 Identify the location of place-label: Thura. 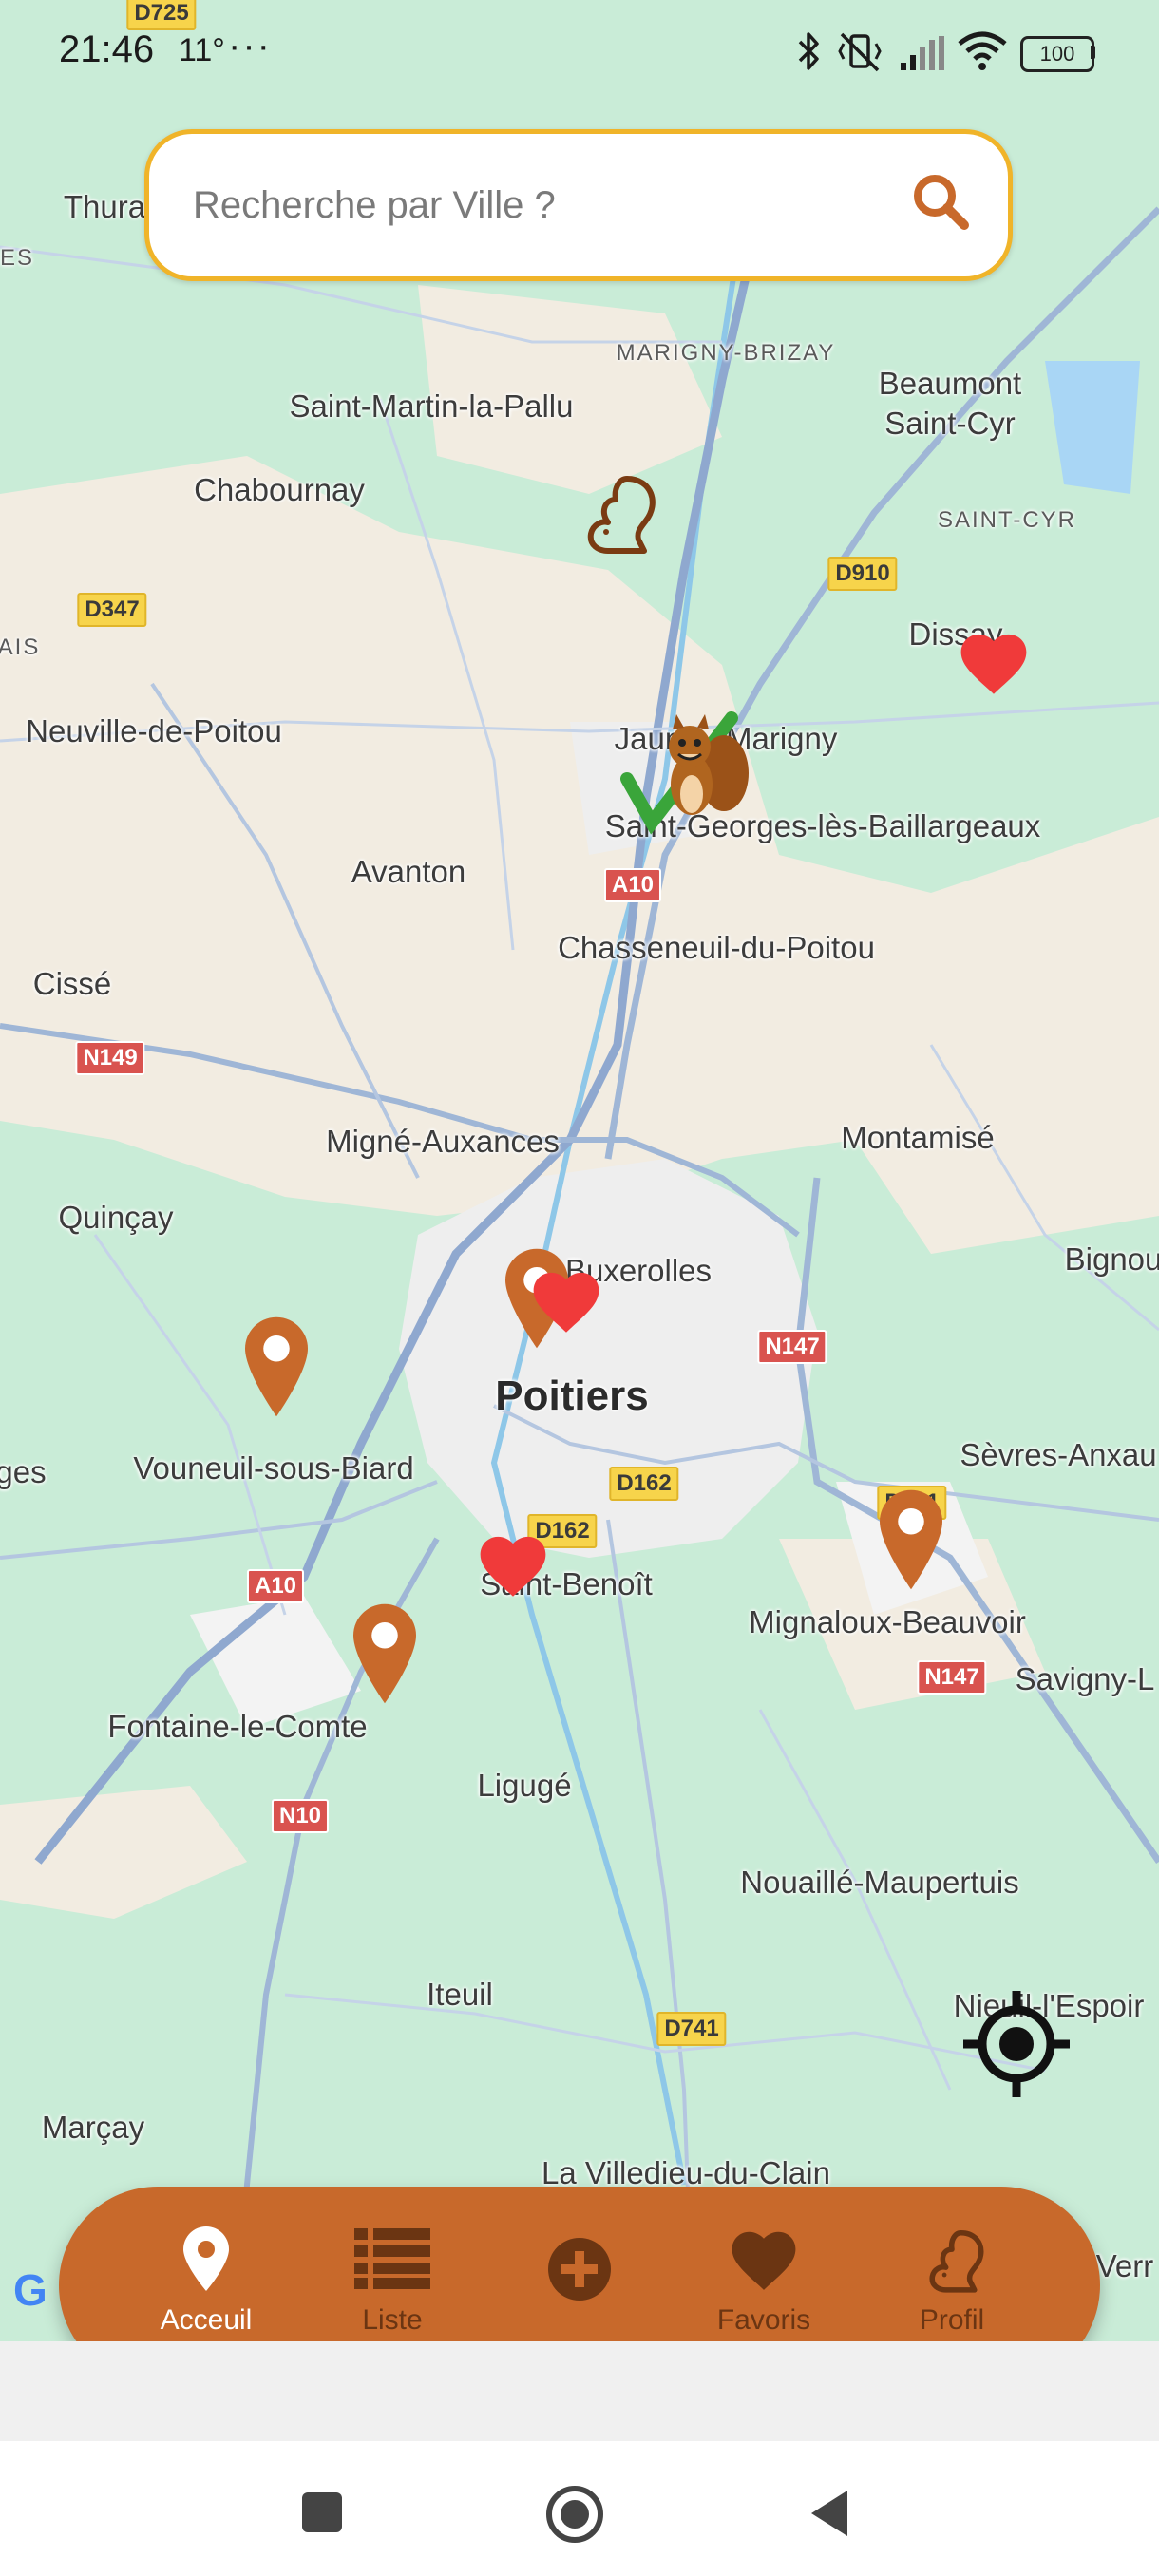
(104, 206).